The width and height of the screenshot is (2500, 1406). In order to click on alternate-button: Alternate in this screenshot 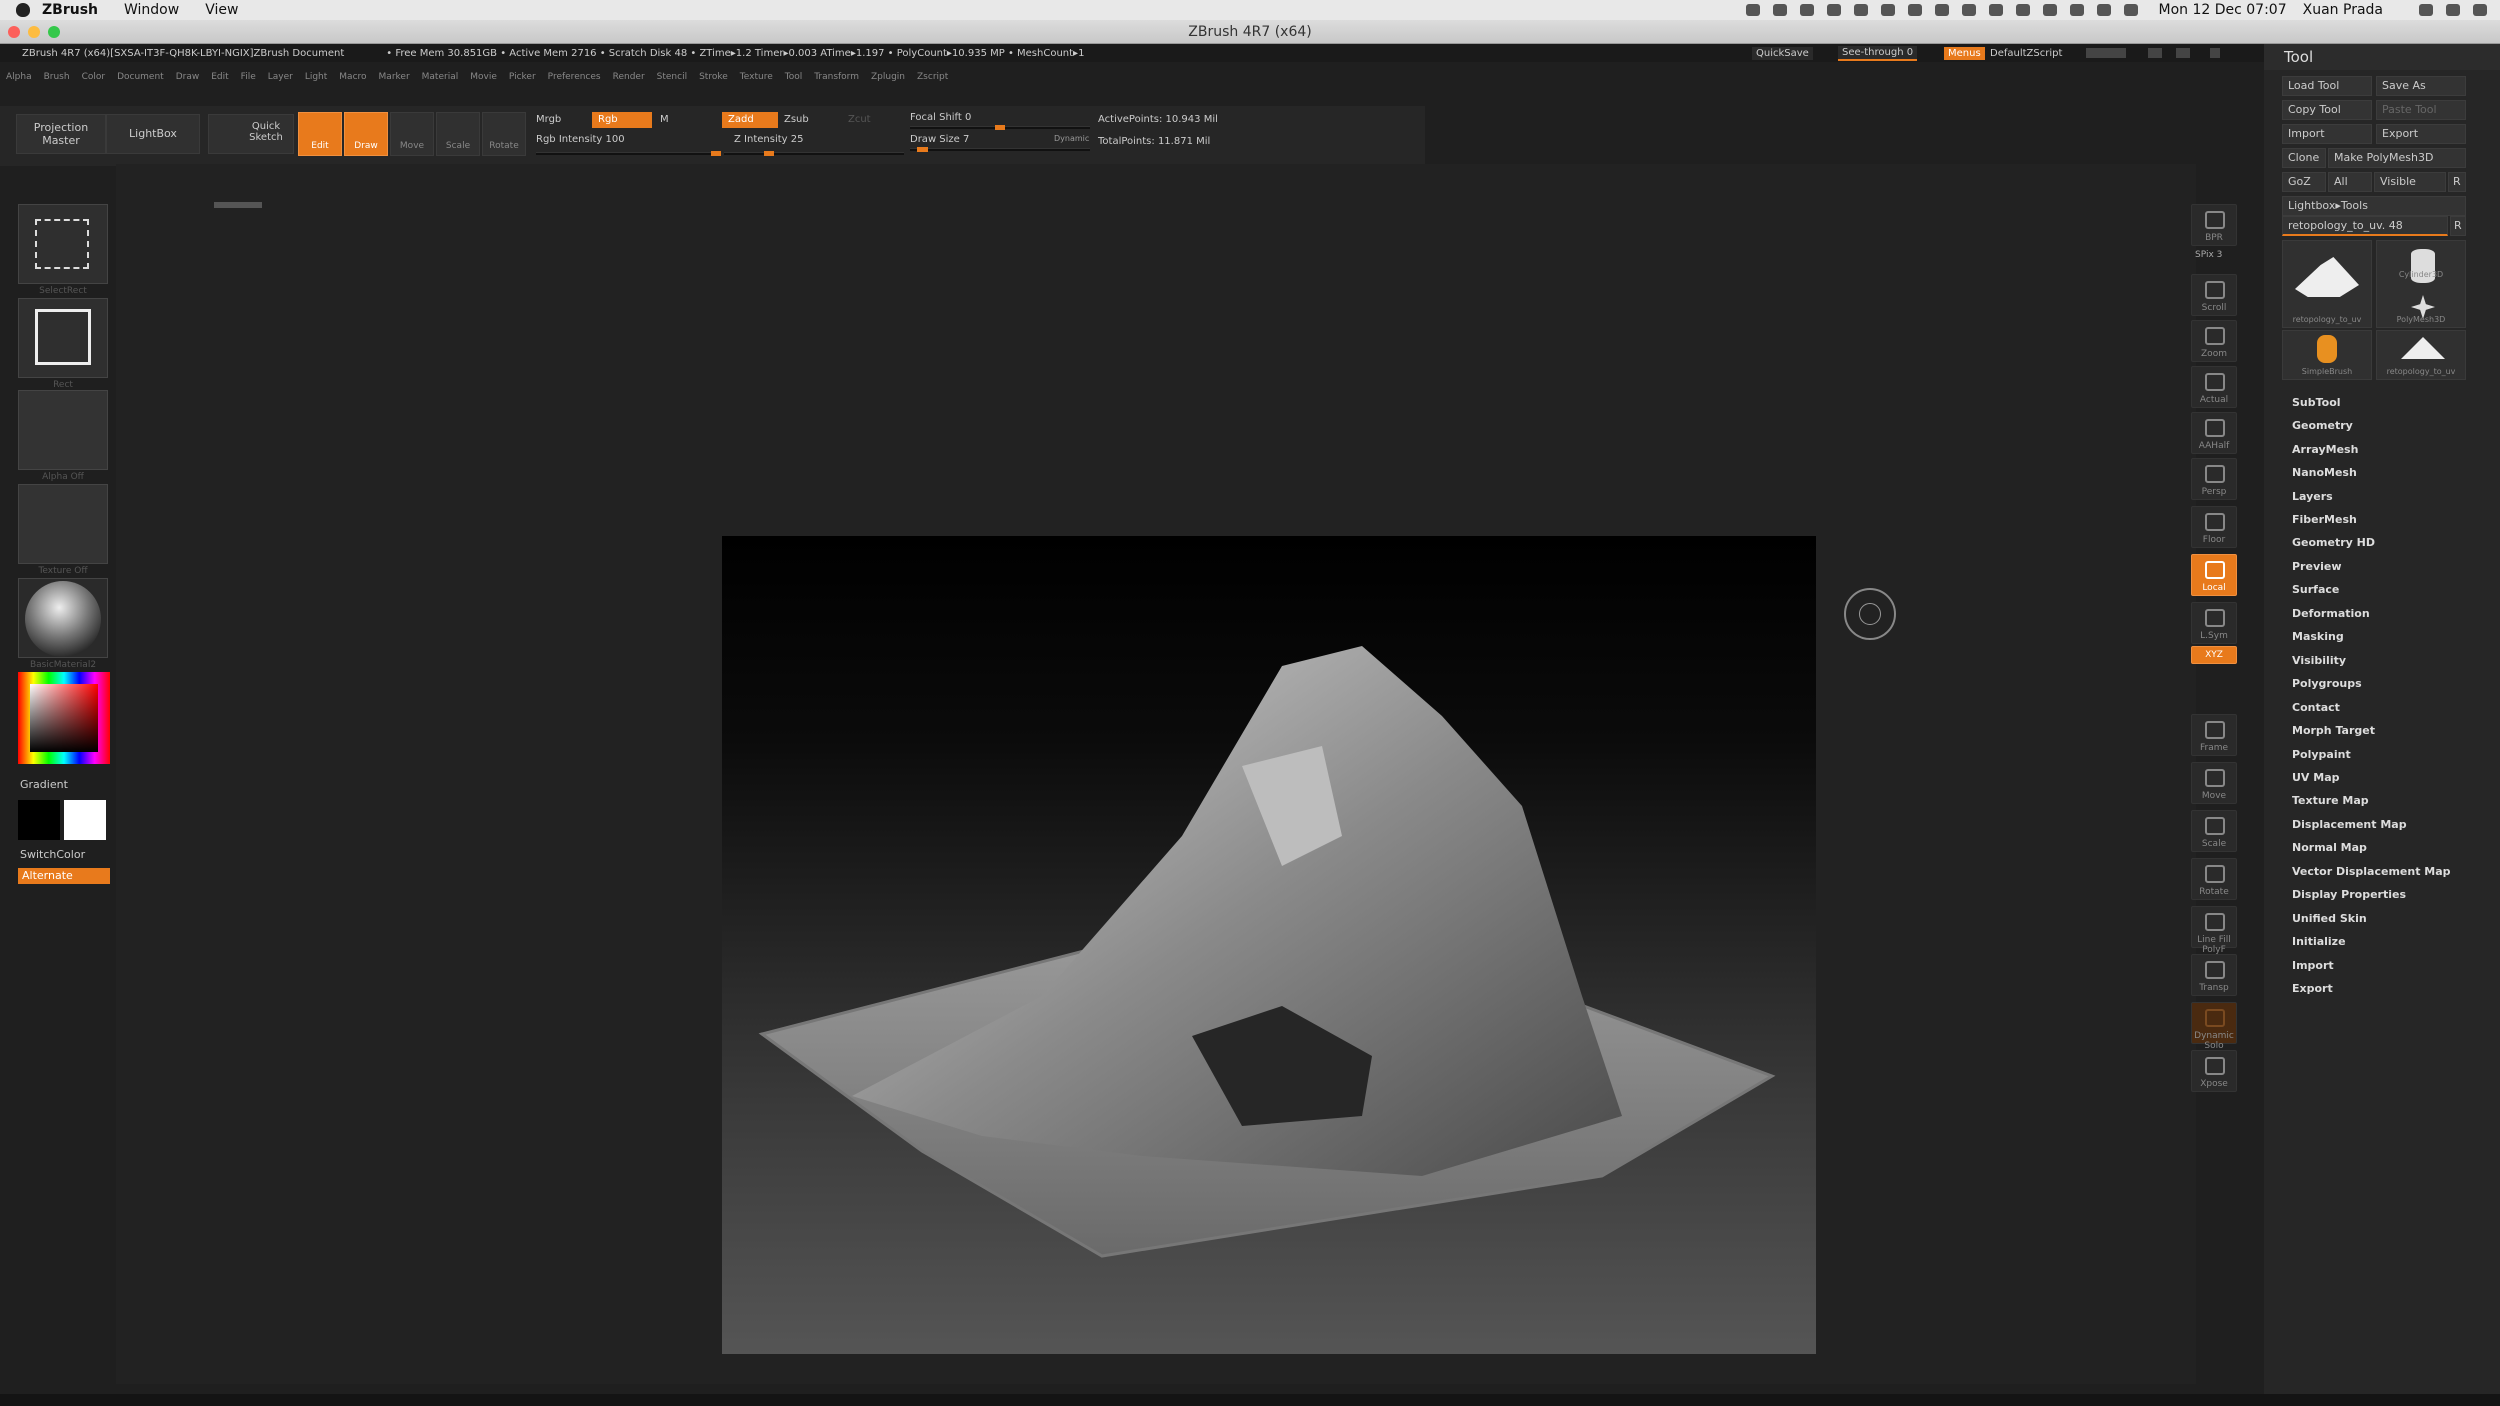, I will do `click(64, 876)`.